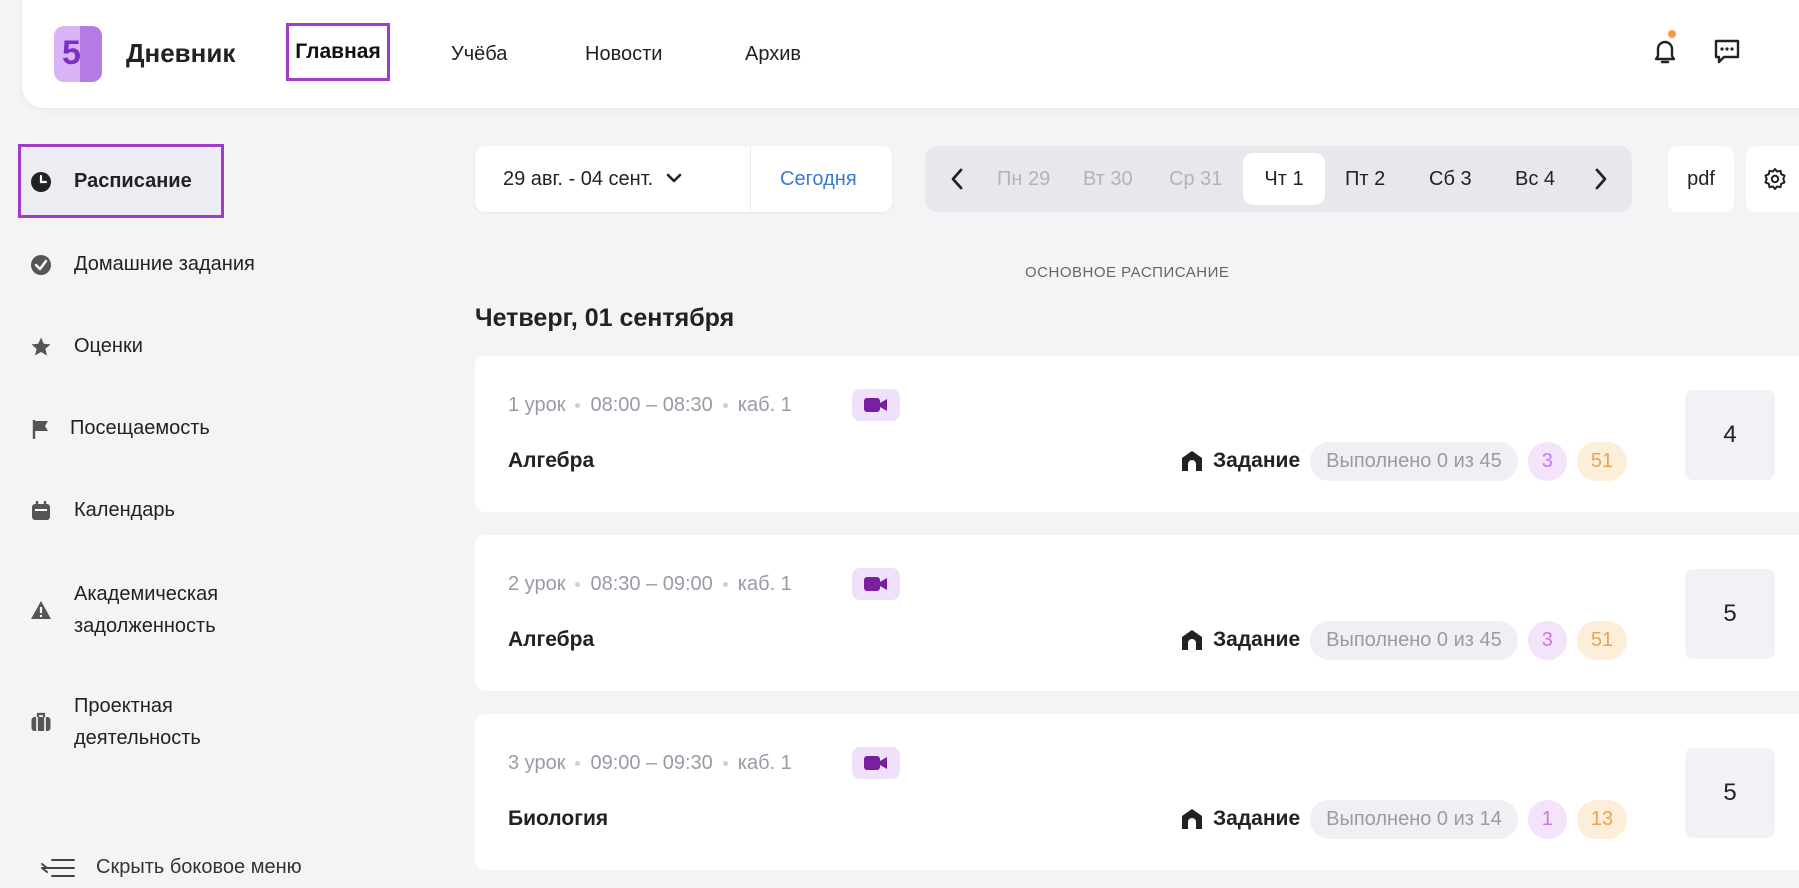  I want to click on chat-icon, so click(1727, 51).